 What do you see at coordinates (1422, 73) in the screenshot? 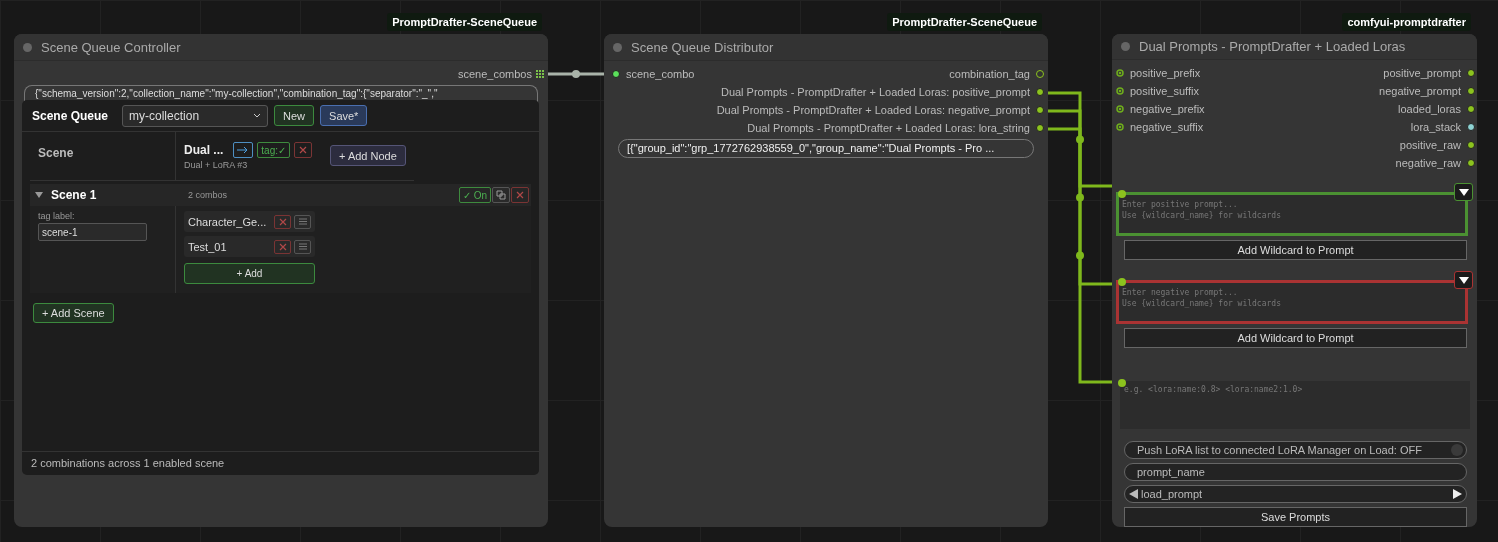
I see `output-label: positive_prompt` at bounding box center [1422, 73].